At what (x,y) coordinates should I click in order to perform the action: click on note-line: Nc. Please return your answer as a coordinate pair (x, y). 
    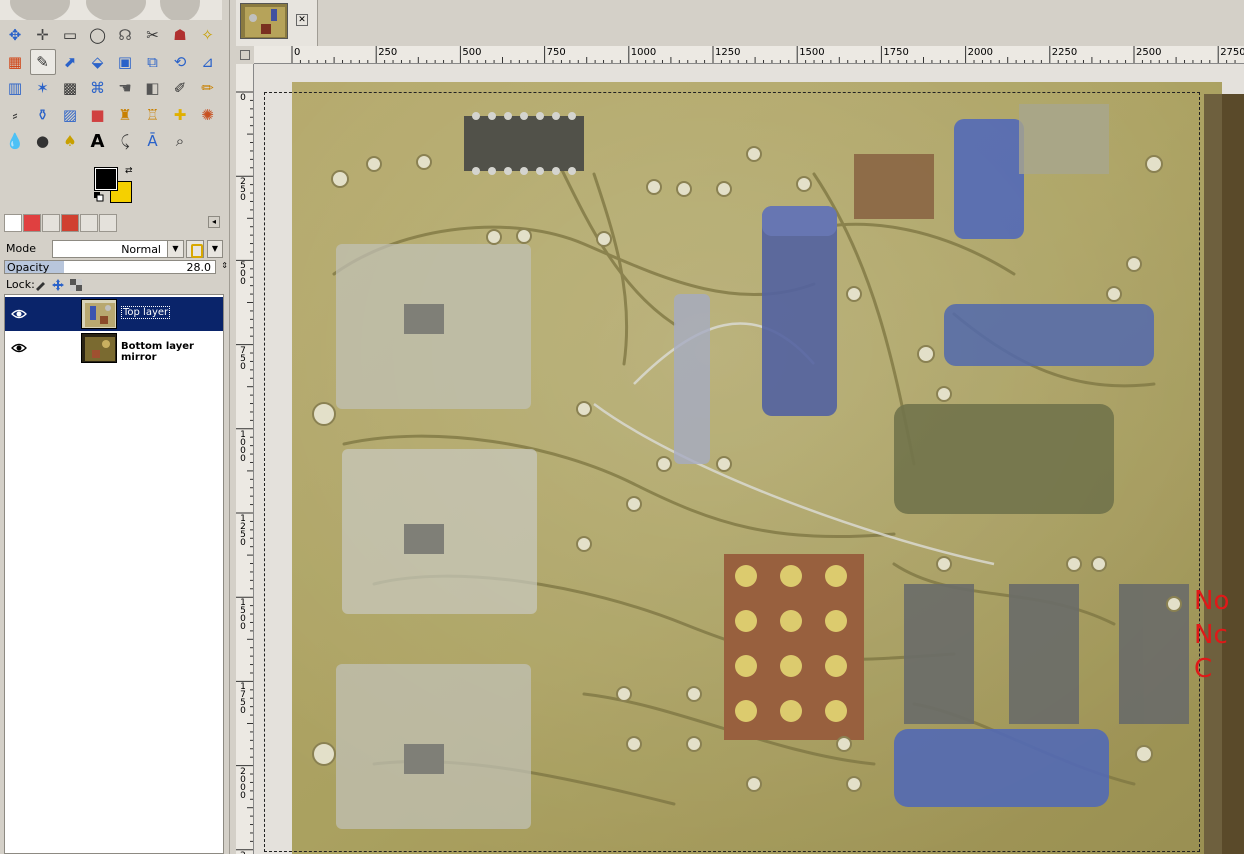
    Looking at the image, I should click on (1211, 635).